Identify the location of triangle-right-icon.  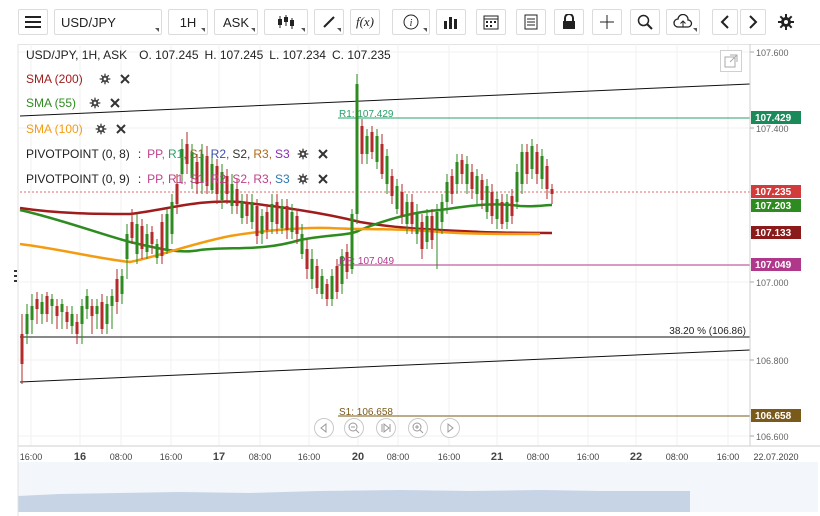
(450, 428).